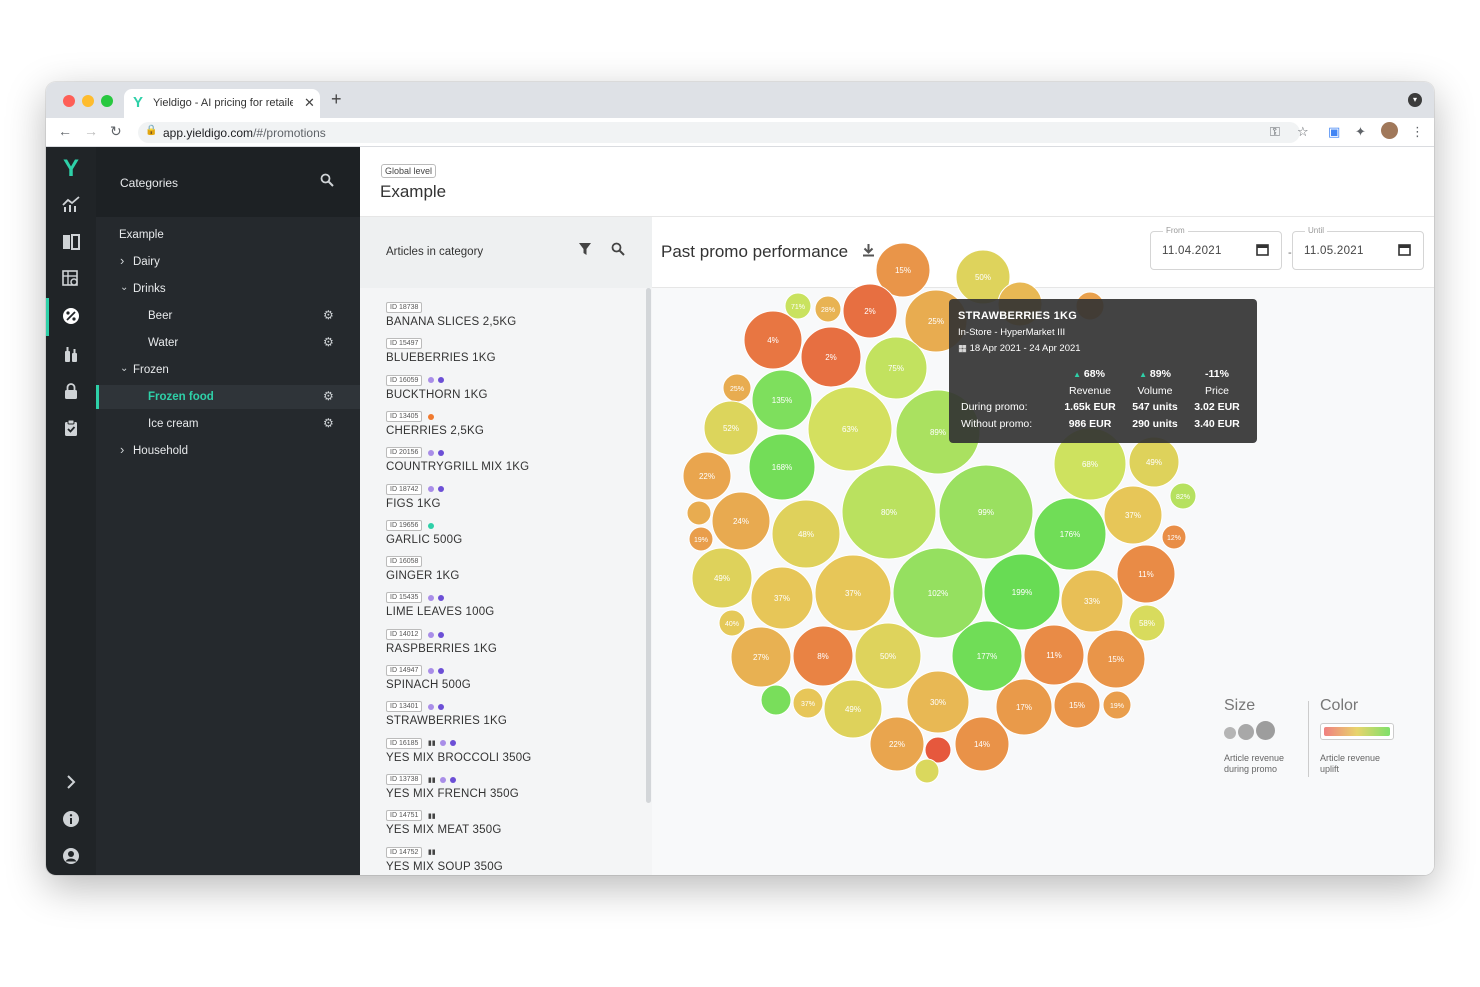  I want to click on profile-avatar, so click(1389, 130).